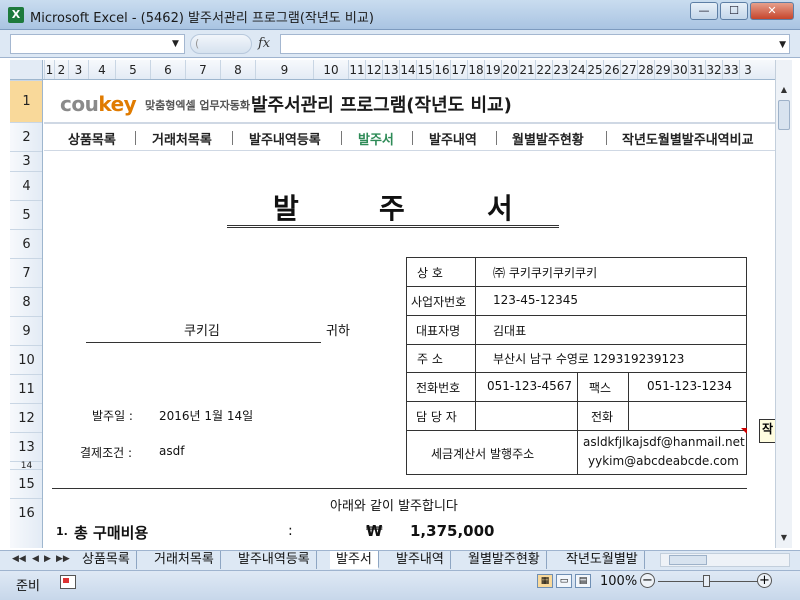 Image resolution: width=800 pixels, height=600 pixels. What do you see at coordinates (221, 44) in the screenshot?
I see `formula-controls: (` at bounding box center [221, 44].